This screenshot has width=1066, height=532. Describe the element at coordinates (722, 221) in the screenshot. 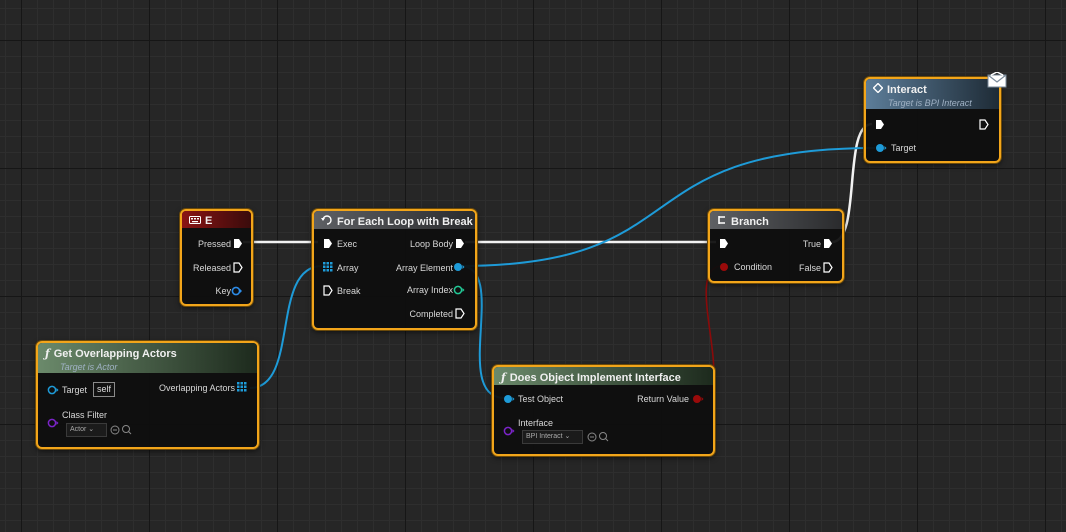

I see `branch-icon` at that location.